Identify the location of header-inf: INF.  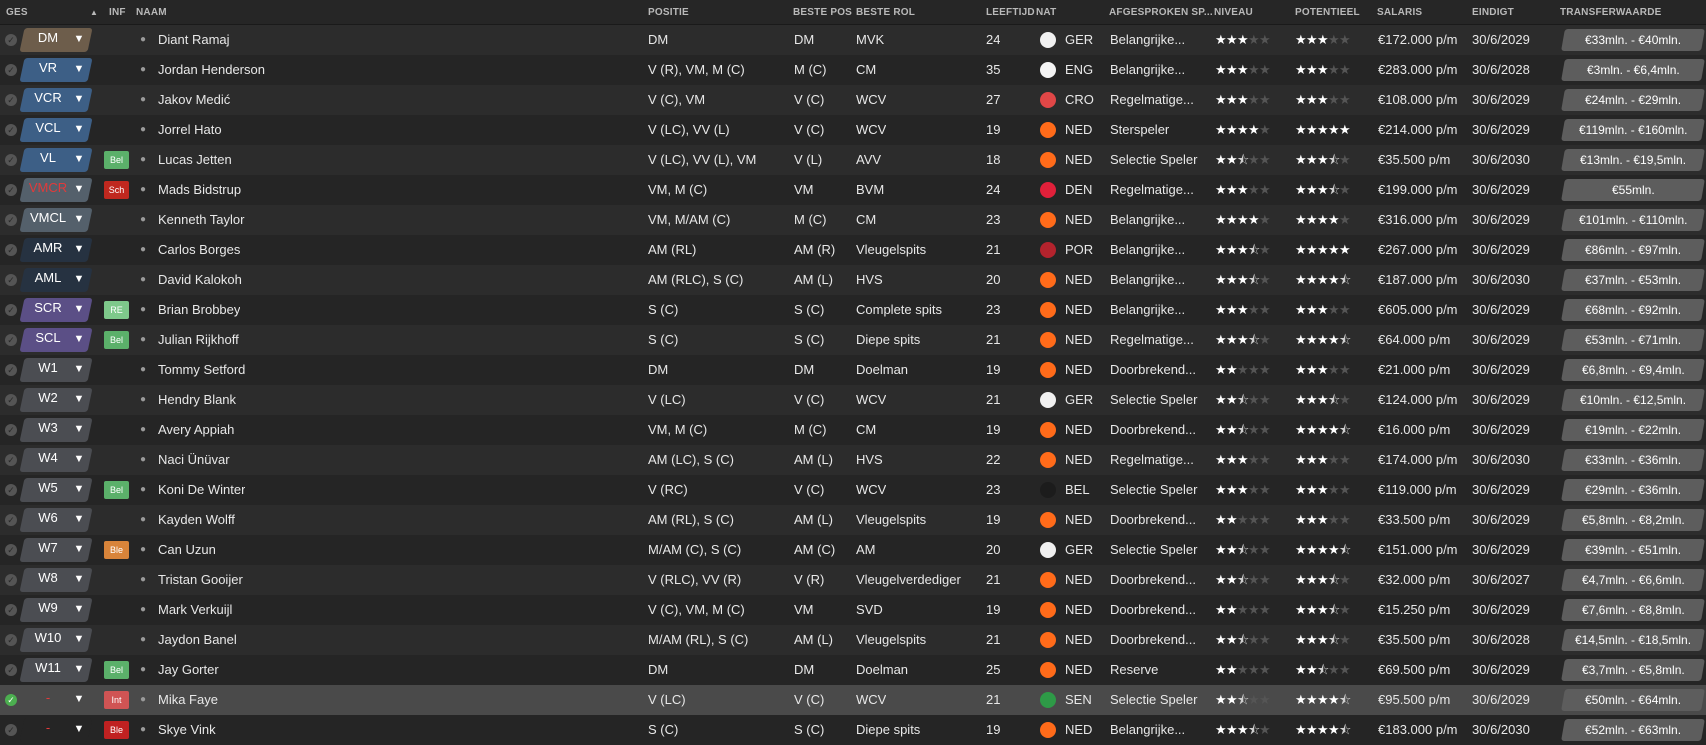
(117, 12).